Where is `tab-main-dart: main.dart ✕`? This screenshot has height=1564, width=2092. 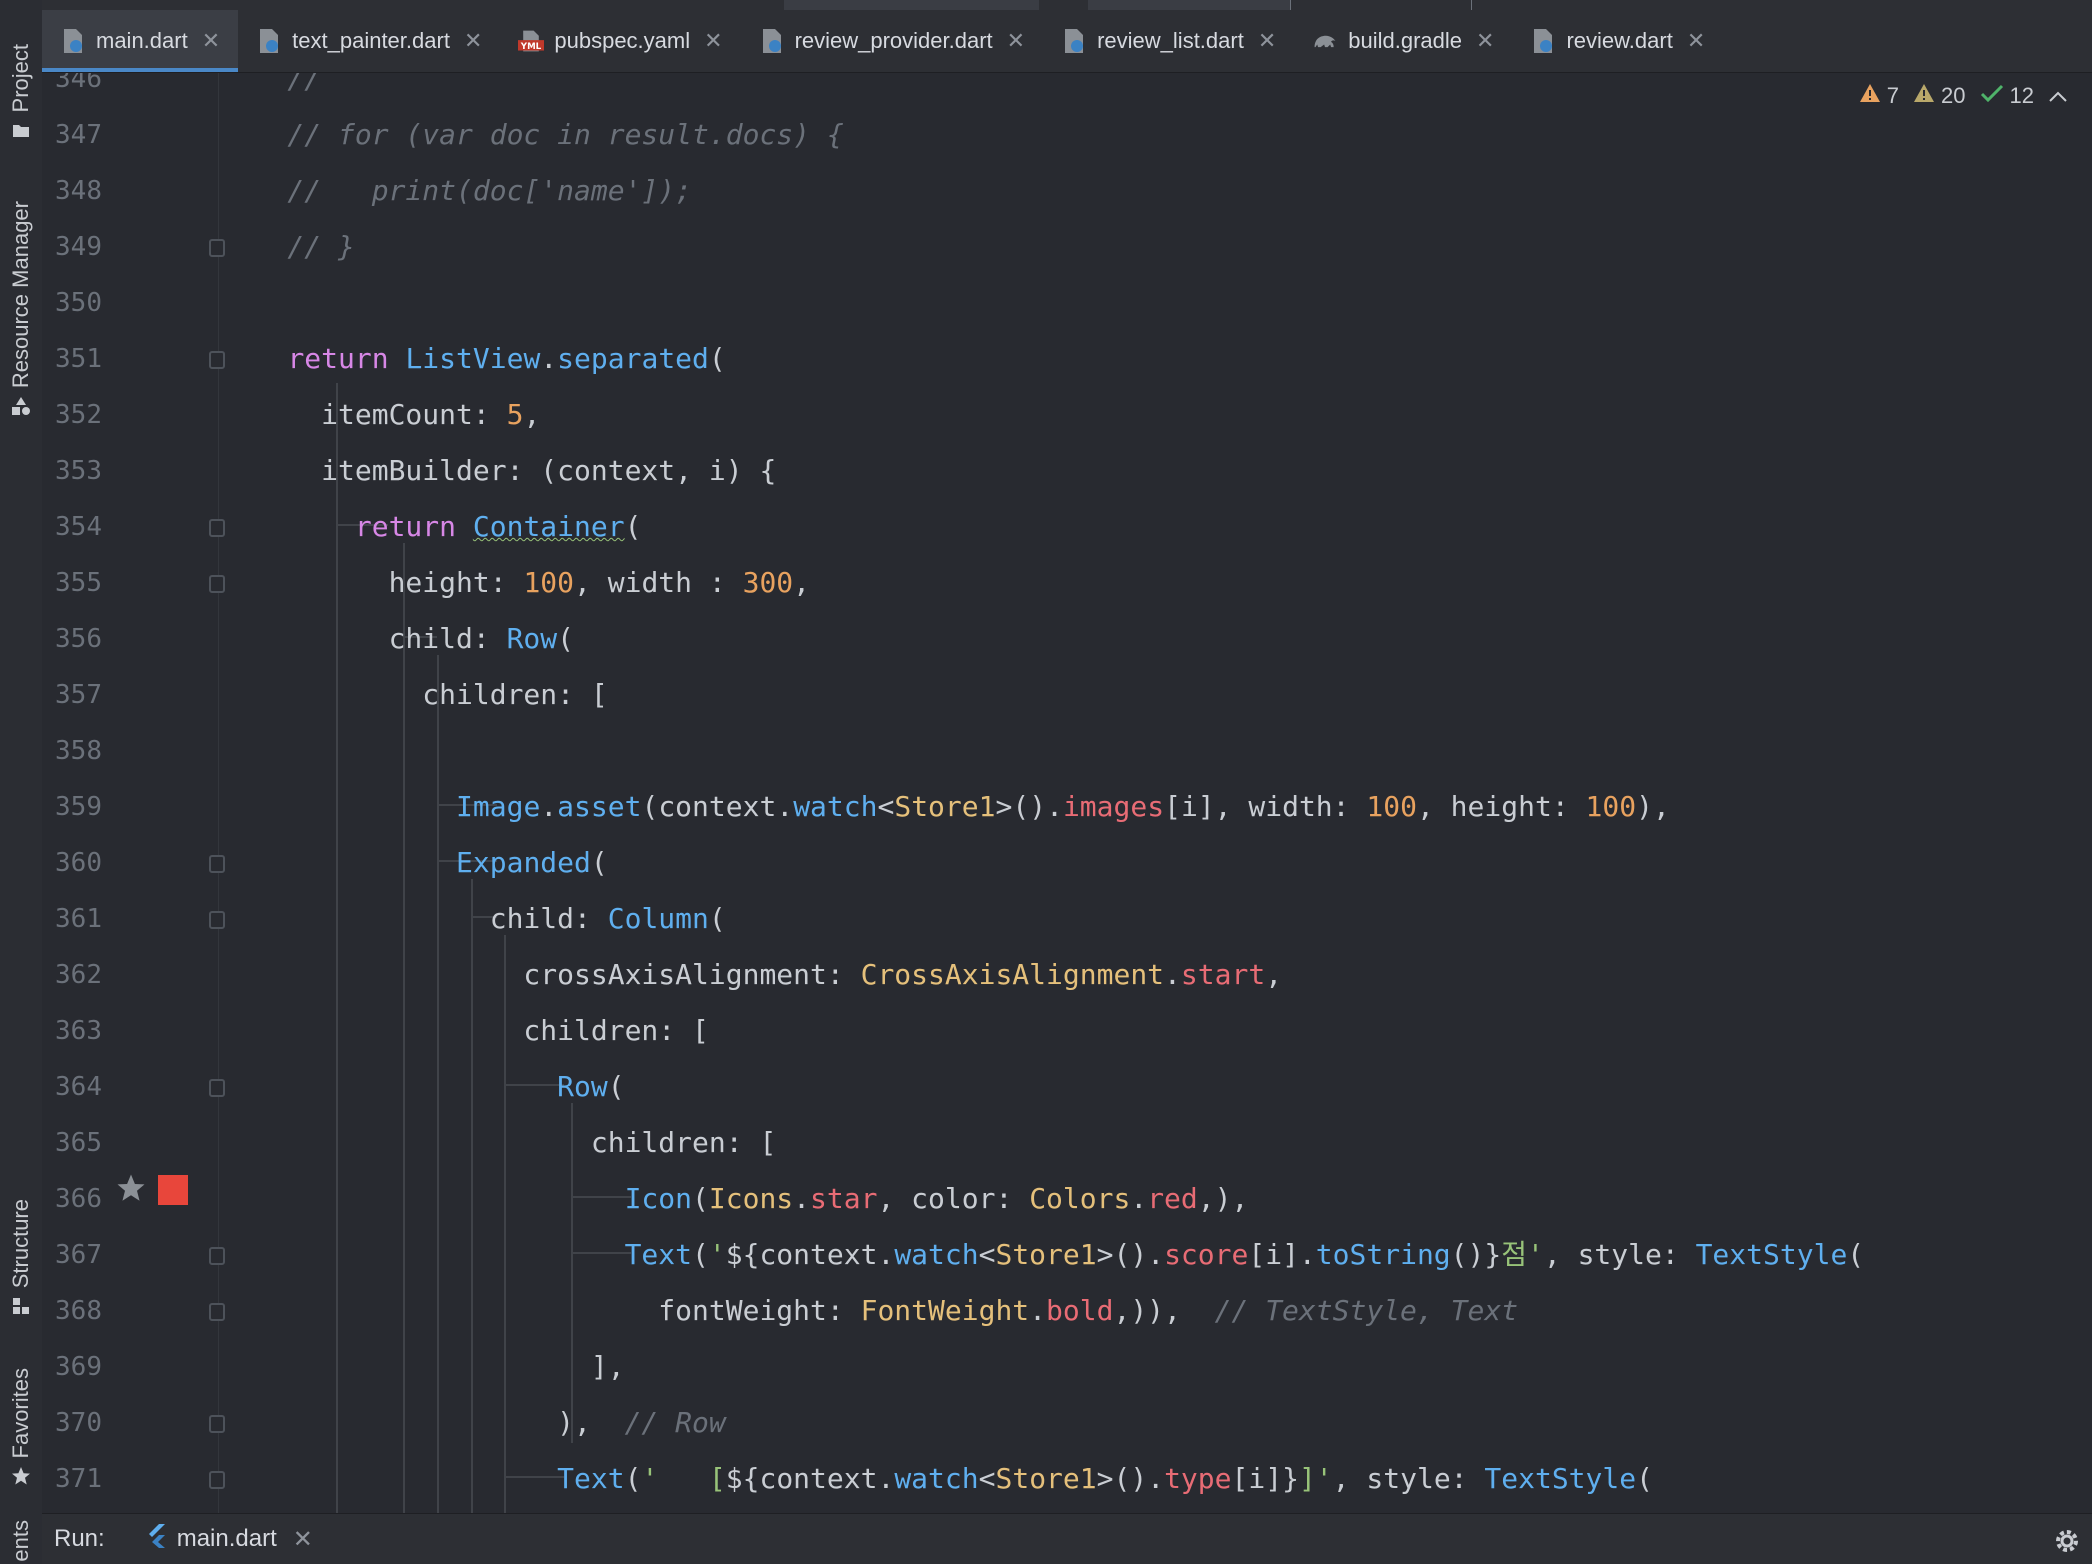 tab-main-dart: main.dart ✕ is located at coordinates (140, 41).